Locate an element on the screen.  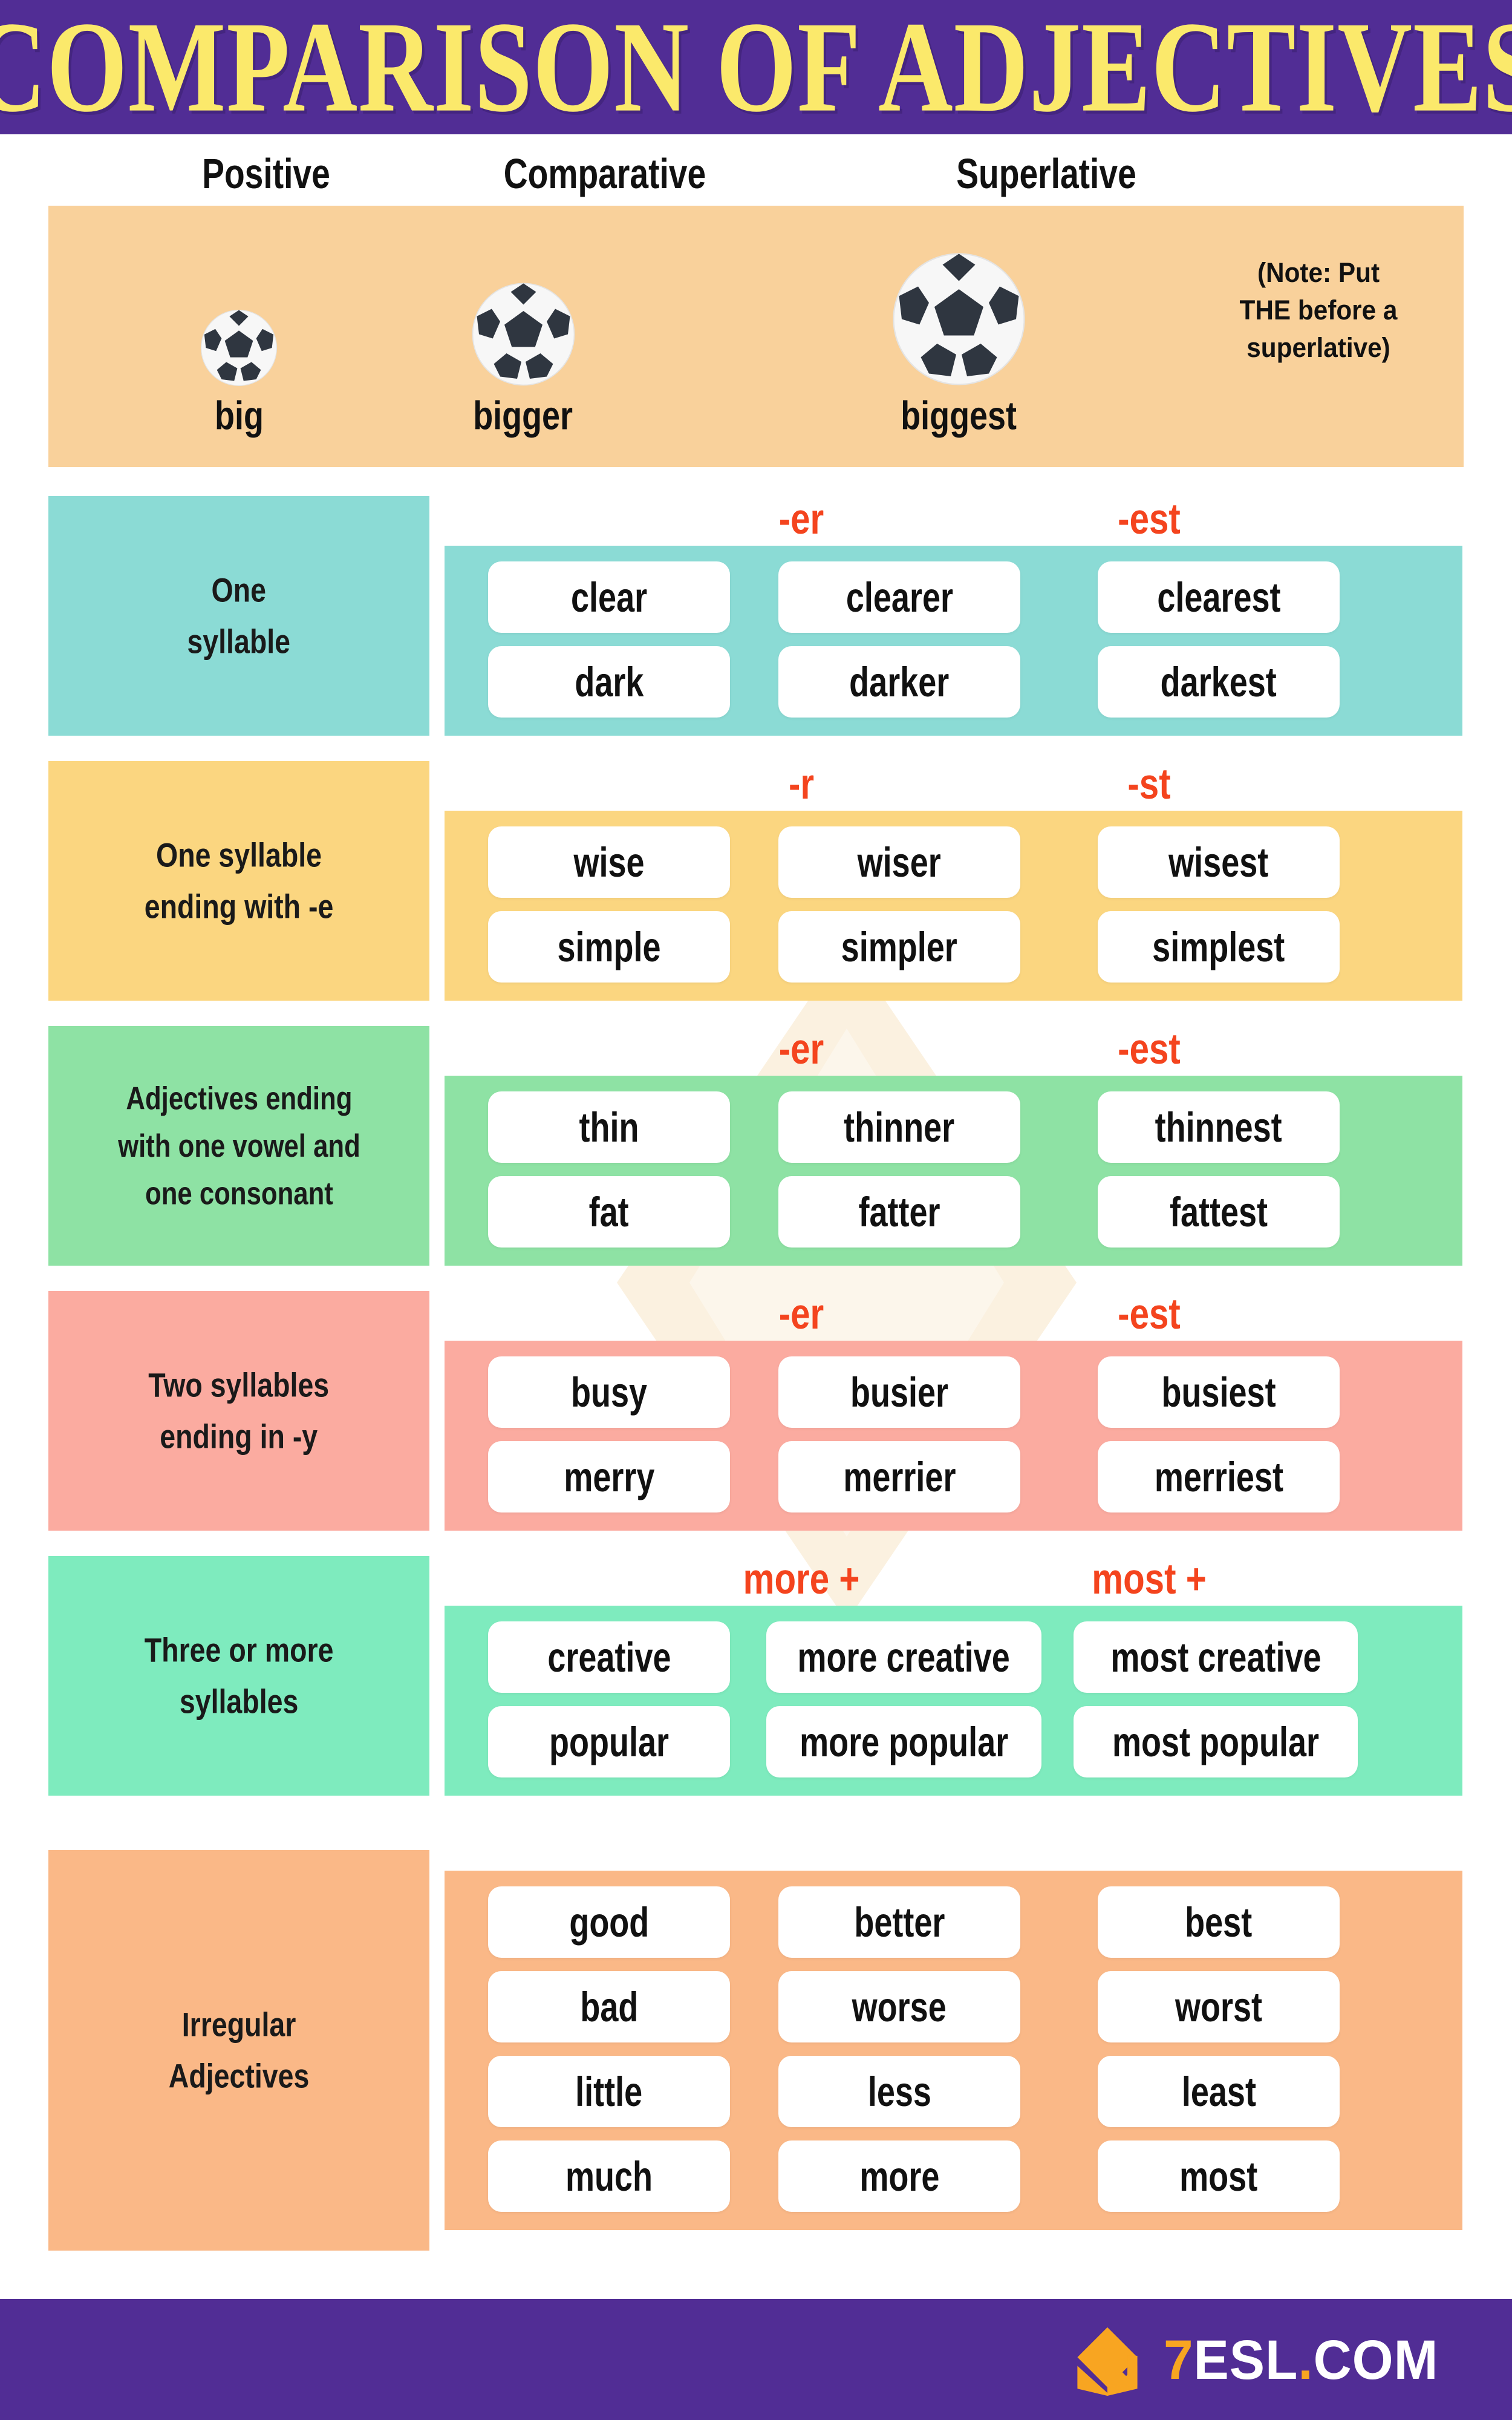
word-card-superlative: most creative is located at coordinates (1216, 1657).